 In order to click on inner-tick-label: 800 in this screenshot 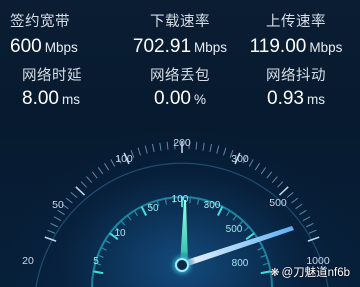, I will do `click(240, 263)`.